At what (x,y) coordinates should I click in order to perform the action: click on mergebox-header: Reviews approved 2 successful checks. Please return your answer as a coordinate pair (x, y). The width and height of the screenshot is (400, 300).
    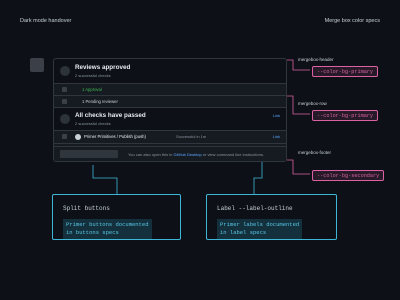
    Looking at the image, I should click on (170, 71).